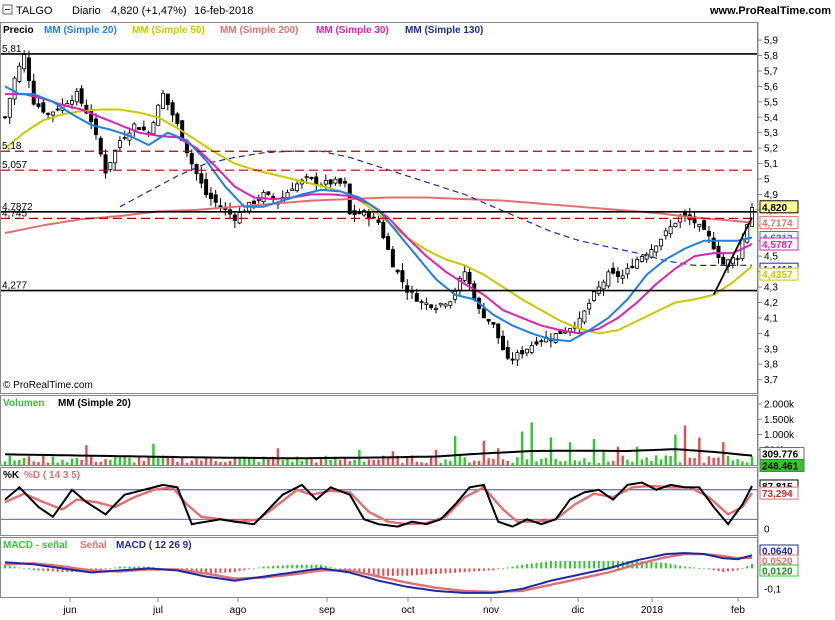 This screenshot has height=620, width=835. What do you see at coordinates (774, 208) in the screenshot?
I see `price-badge-label: 4,820` at bounding box center [774, 208].